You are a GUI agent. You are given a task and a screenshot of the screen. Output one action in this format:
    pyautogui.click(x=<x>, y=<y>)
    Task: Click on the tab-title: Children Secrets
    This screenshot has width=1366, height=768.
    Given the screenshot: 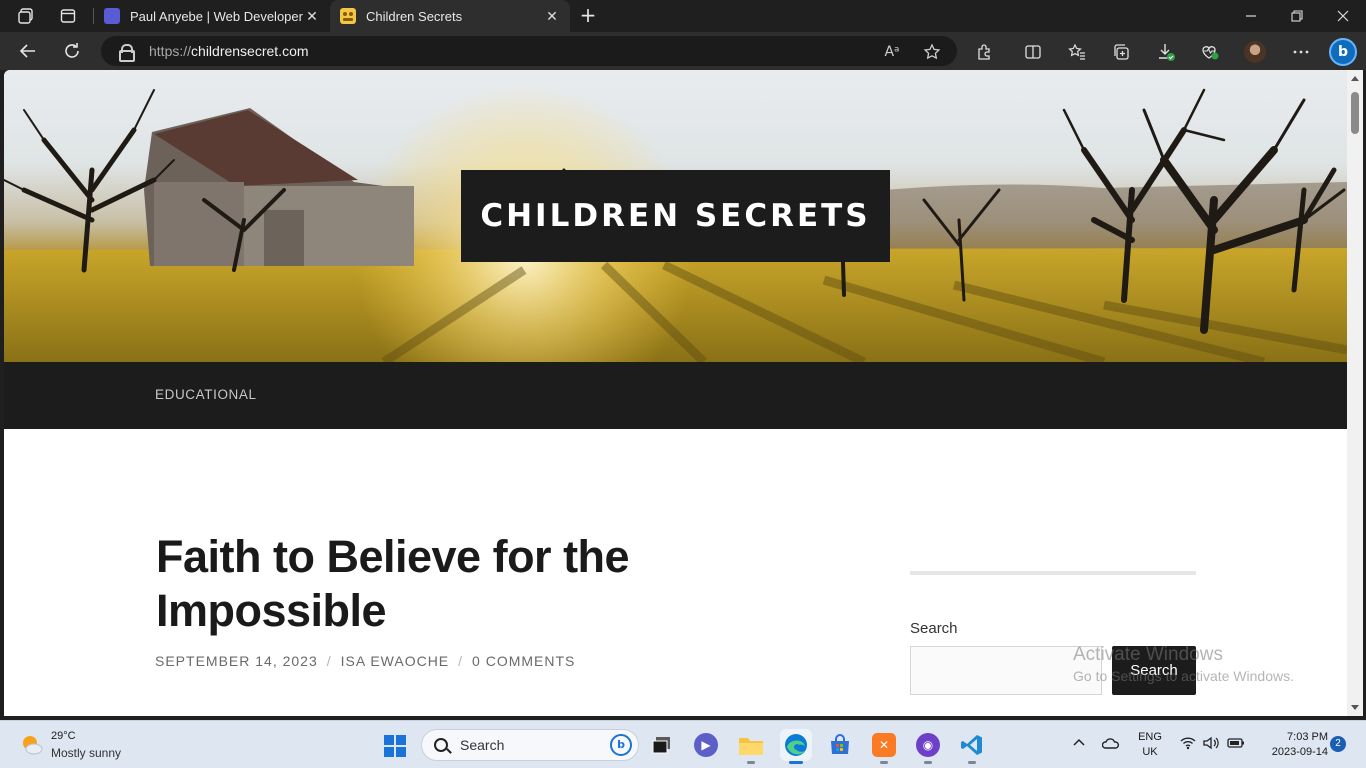 What is the action you would take?
    pyautogui.click(x=414, y=16)
    